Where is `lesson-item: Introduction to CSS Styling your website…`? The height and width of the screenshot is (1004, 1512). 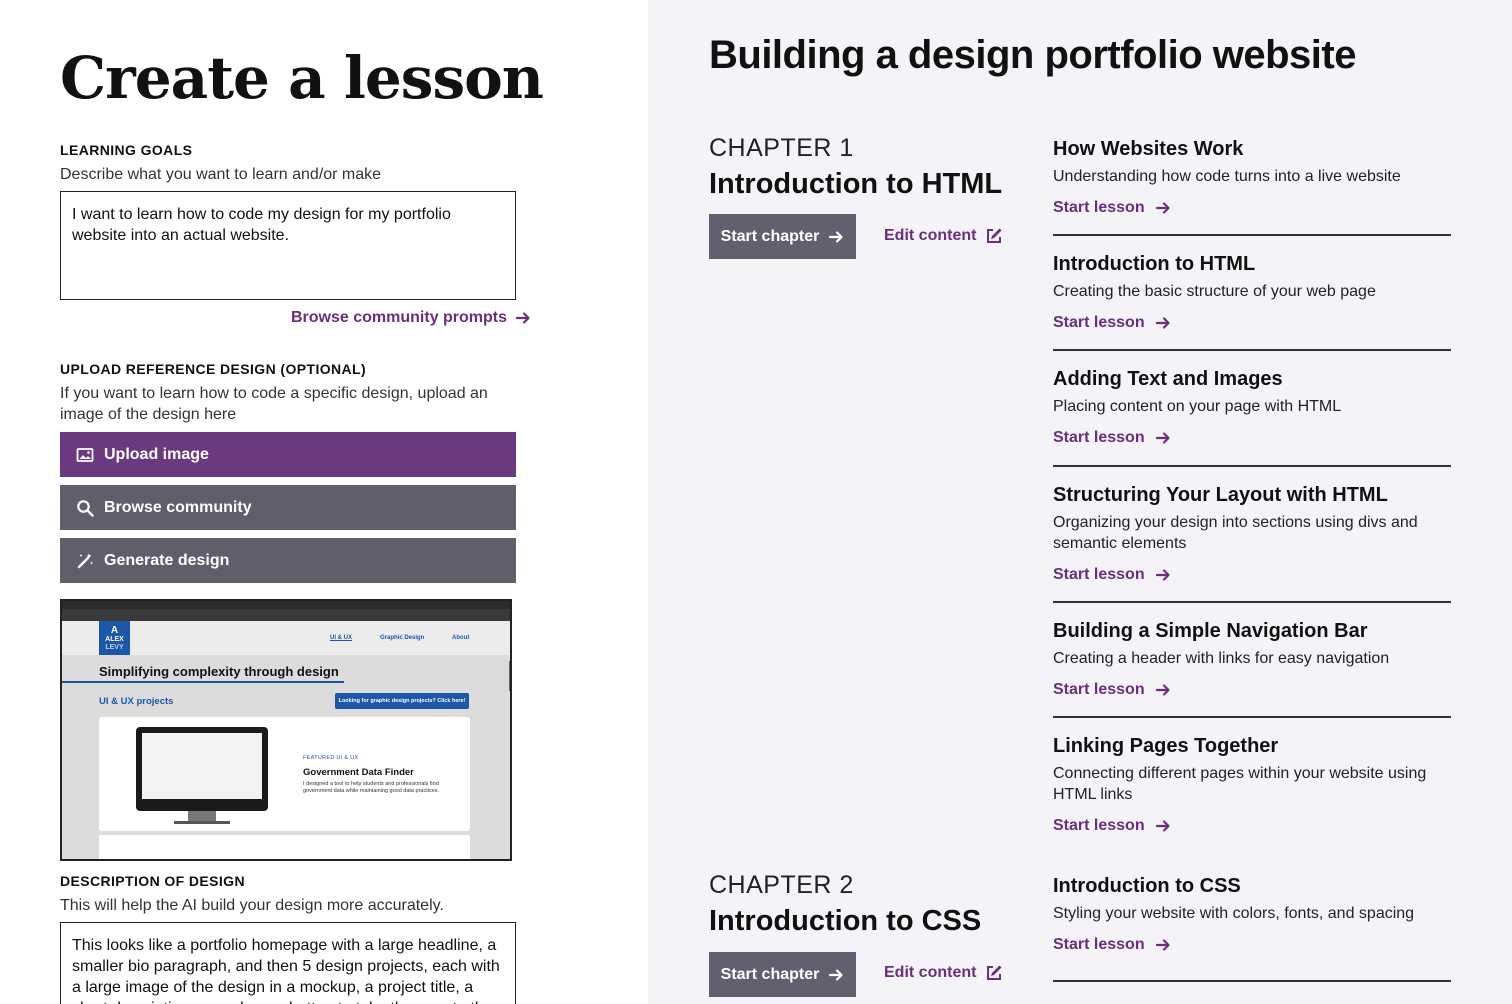 lesson-item: Introduction to CSS Styling your website… is located at coordinates (1252, 913).